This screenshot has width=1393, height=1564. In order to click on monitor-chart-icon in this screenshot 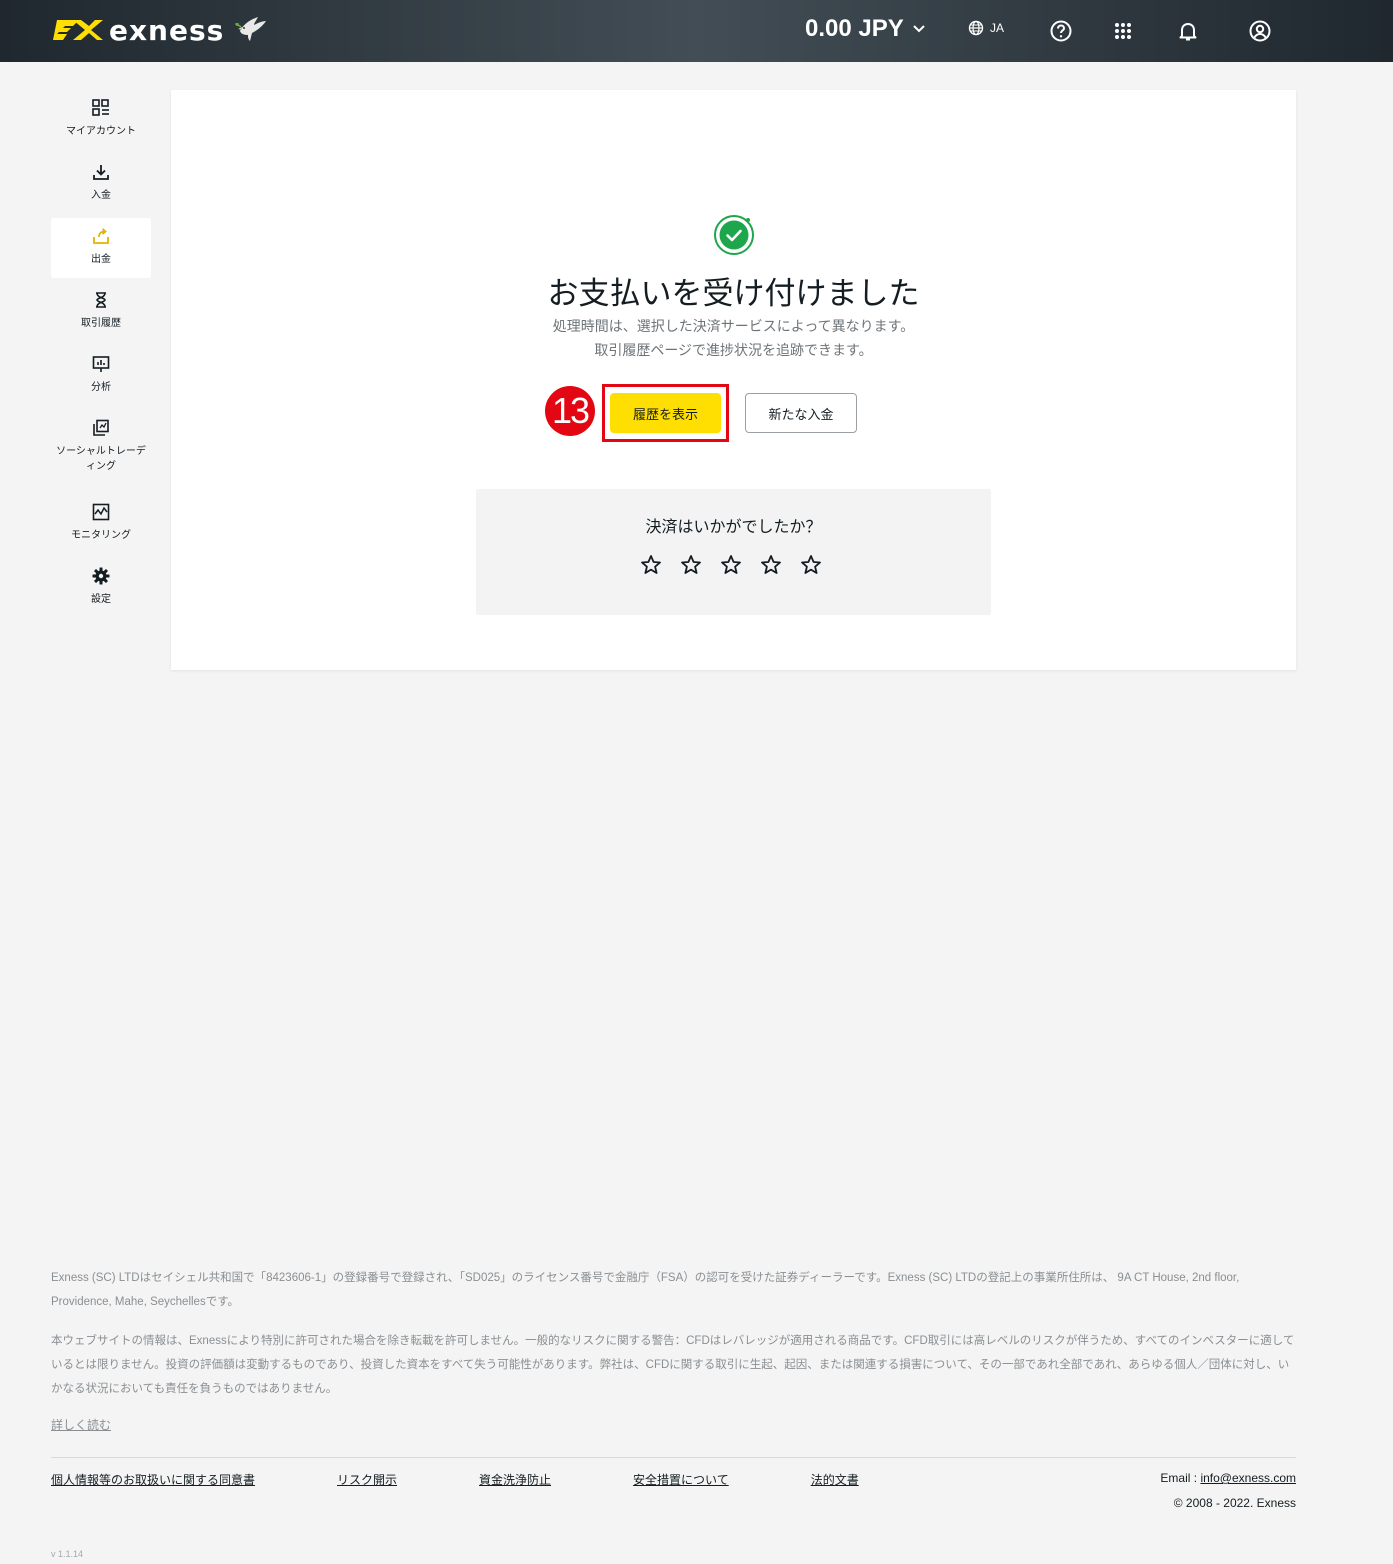, I will do `click(101, 512)`.